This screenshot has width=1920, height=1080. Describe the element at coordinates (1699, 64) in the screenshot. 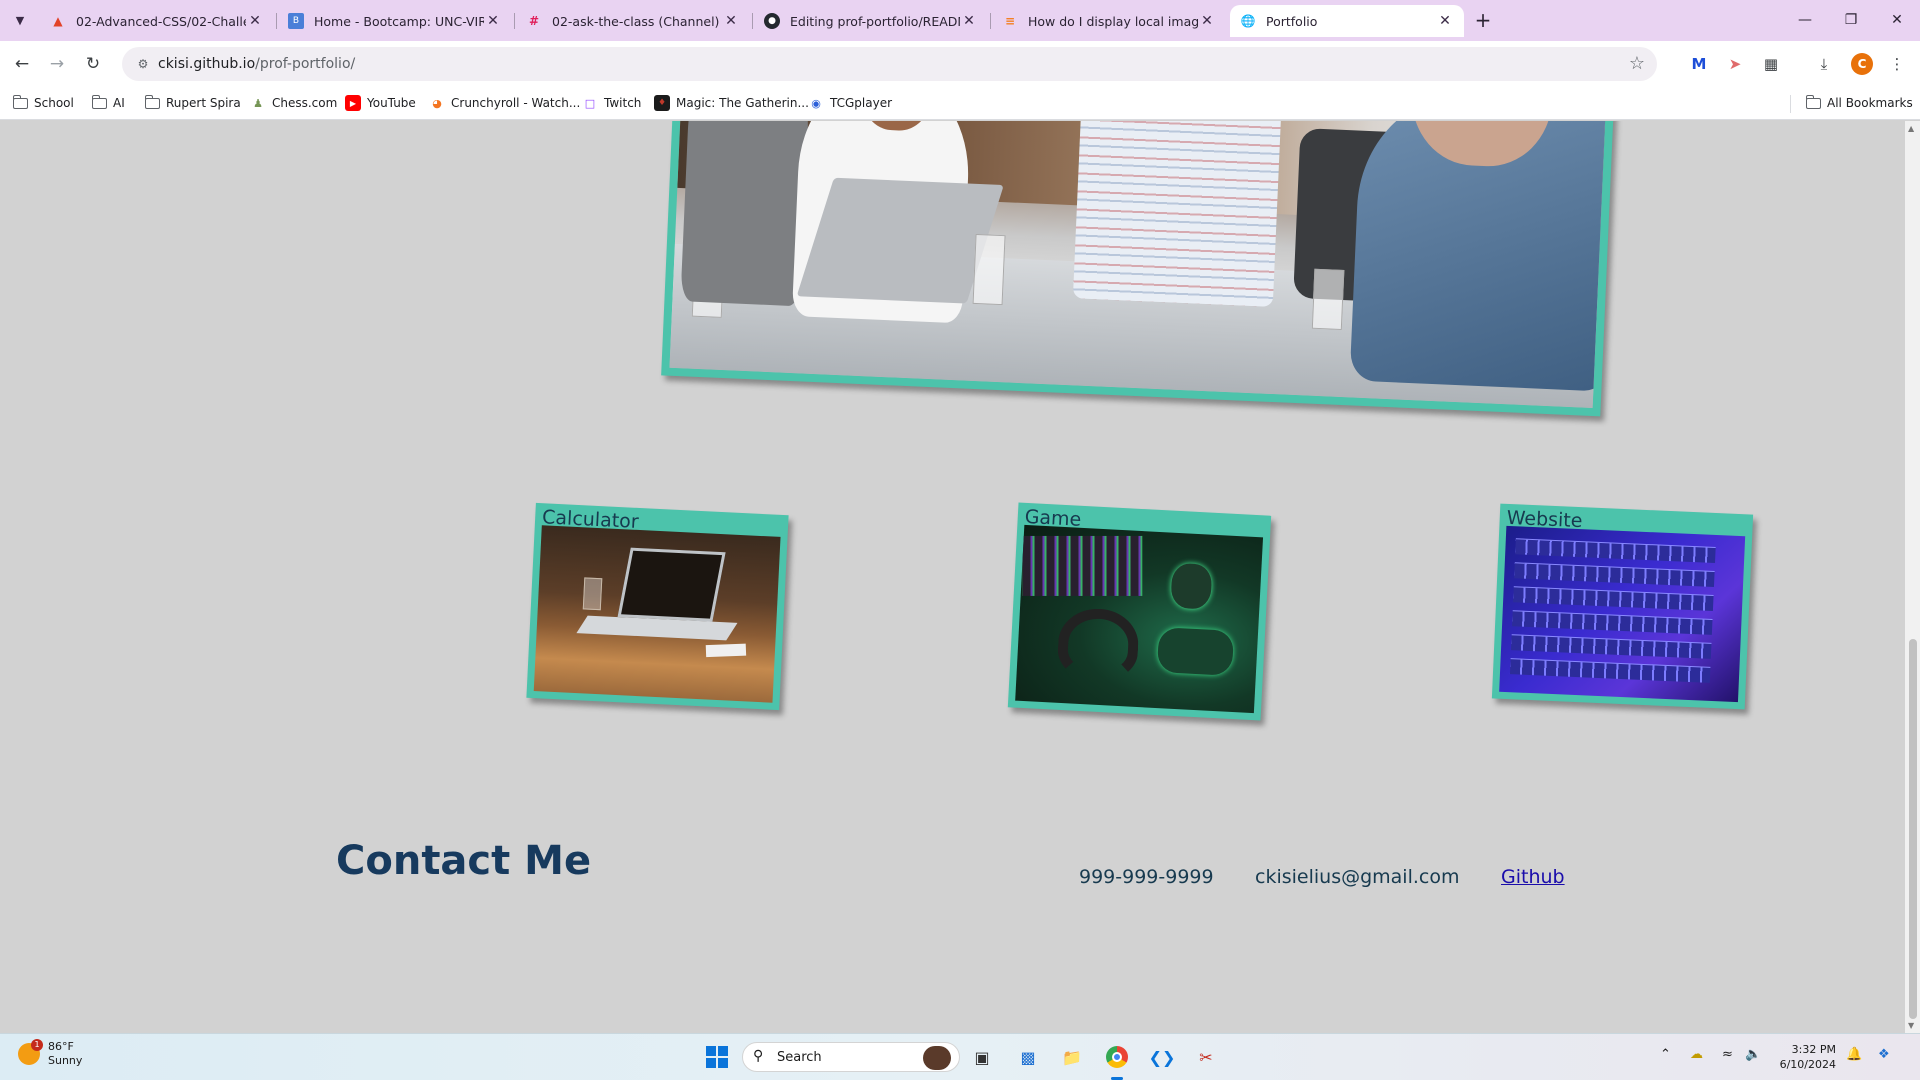

I see `malwarebytes-extension-icon: M` at that location.